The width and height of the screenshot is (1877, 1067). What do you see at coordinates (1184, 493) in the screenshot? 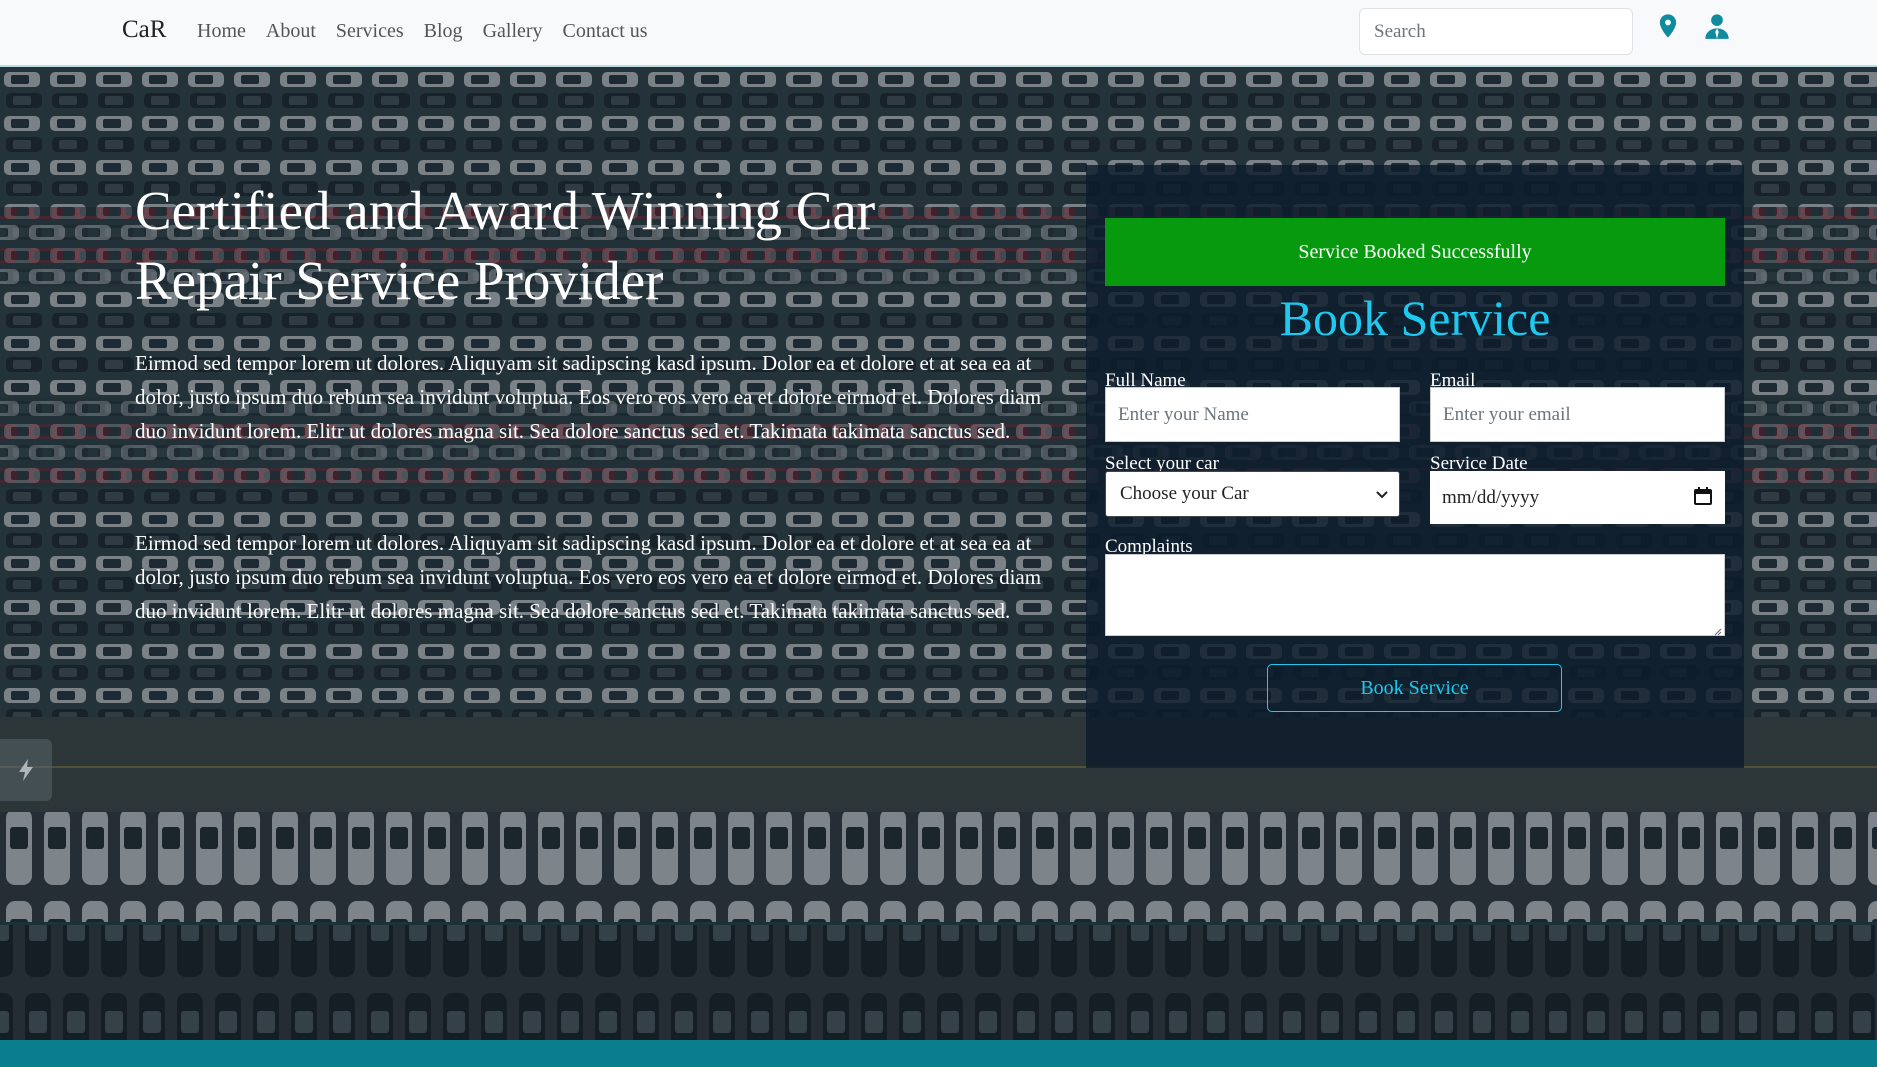
I see `car-select-value: Choose your Car` at bounding box center [1184, 493].